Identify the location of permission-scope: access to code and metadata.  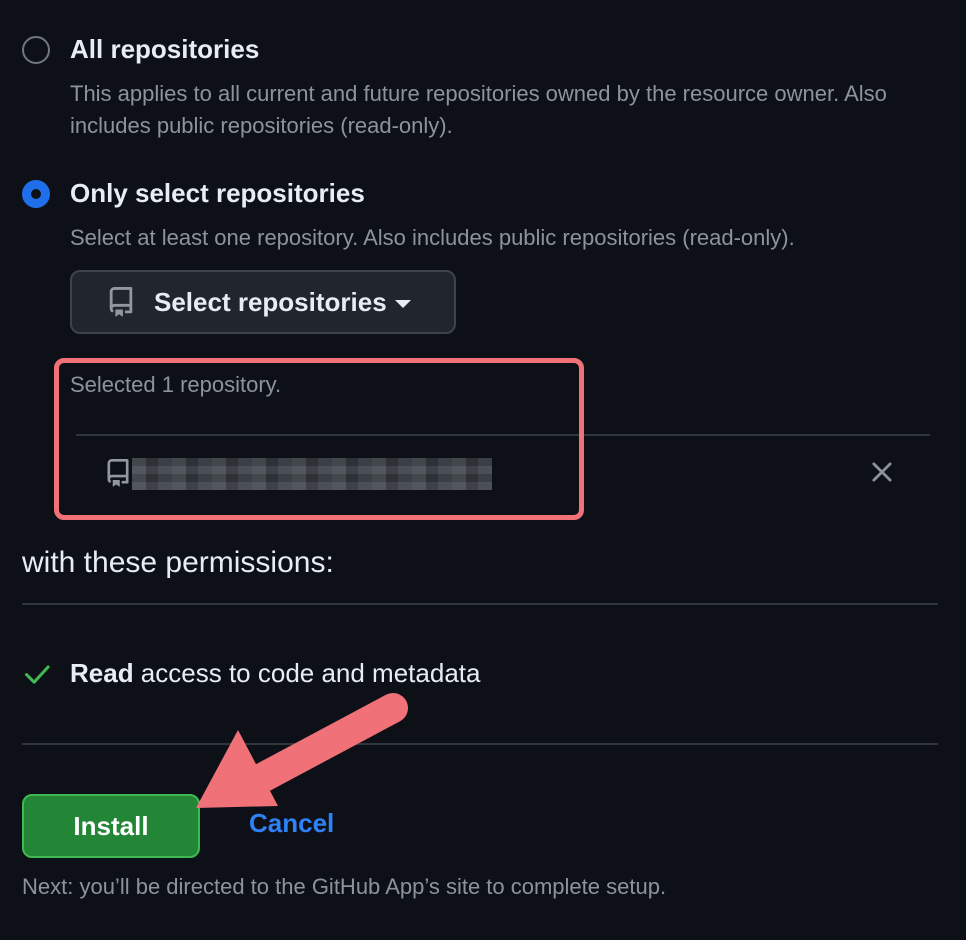
(307, 673).